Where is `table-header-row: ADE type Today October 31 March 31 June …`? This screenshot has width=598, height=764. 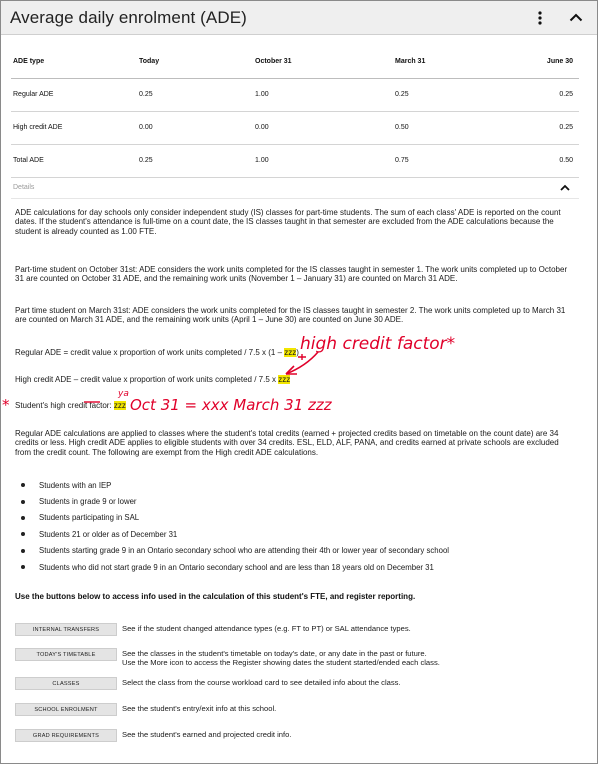 table-header-row: ADE type Today October 31 March 31 June … is located at coordinates (295, 62).